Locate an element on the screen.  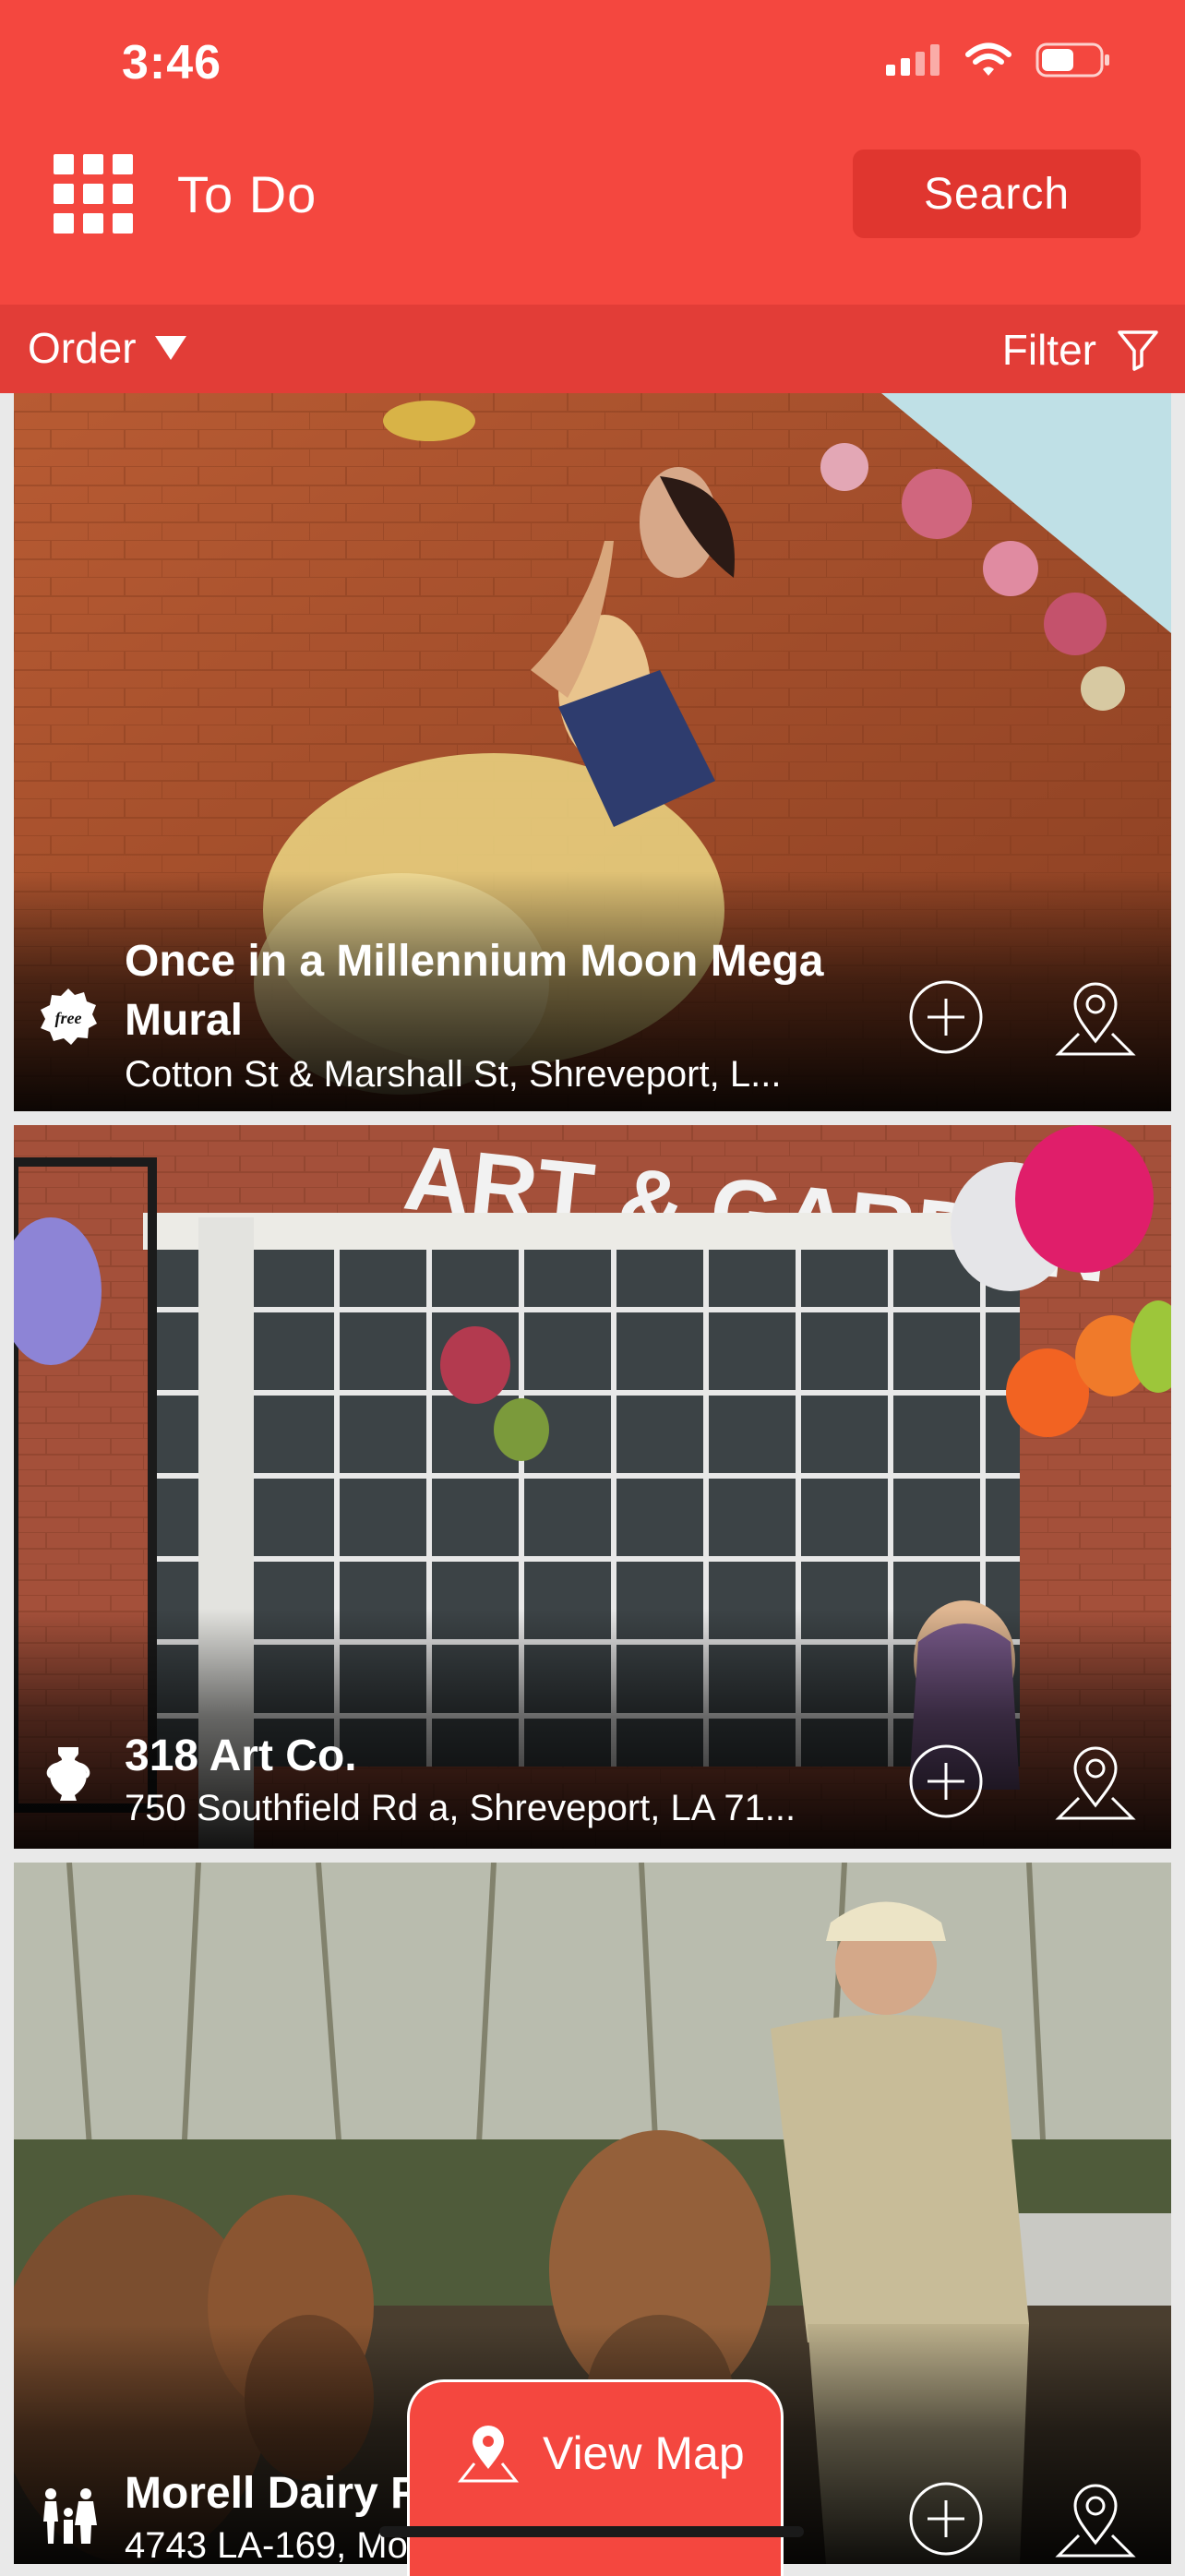
signal-icon is located at coordinates (913, 60).